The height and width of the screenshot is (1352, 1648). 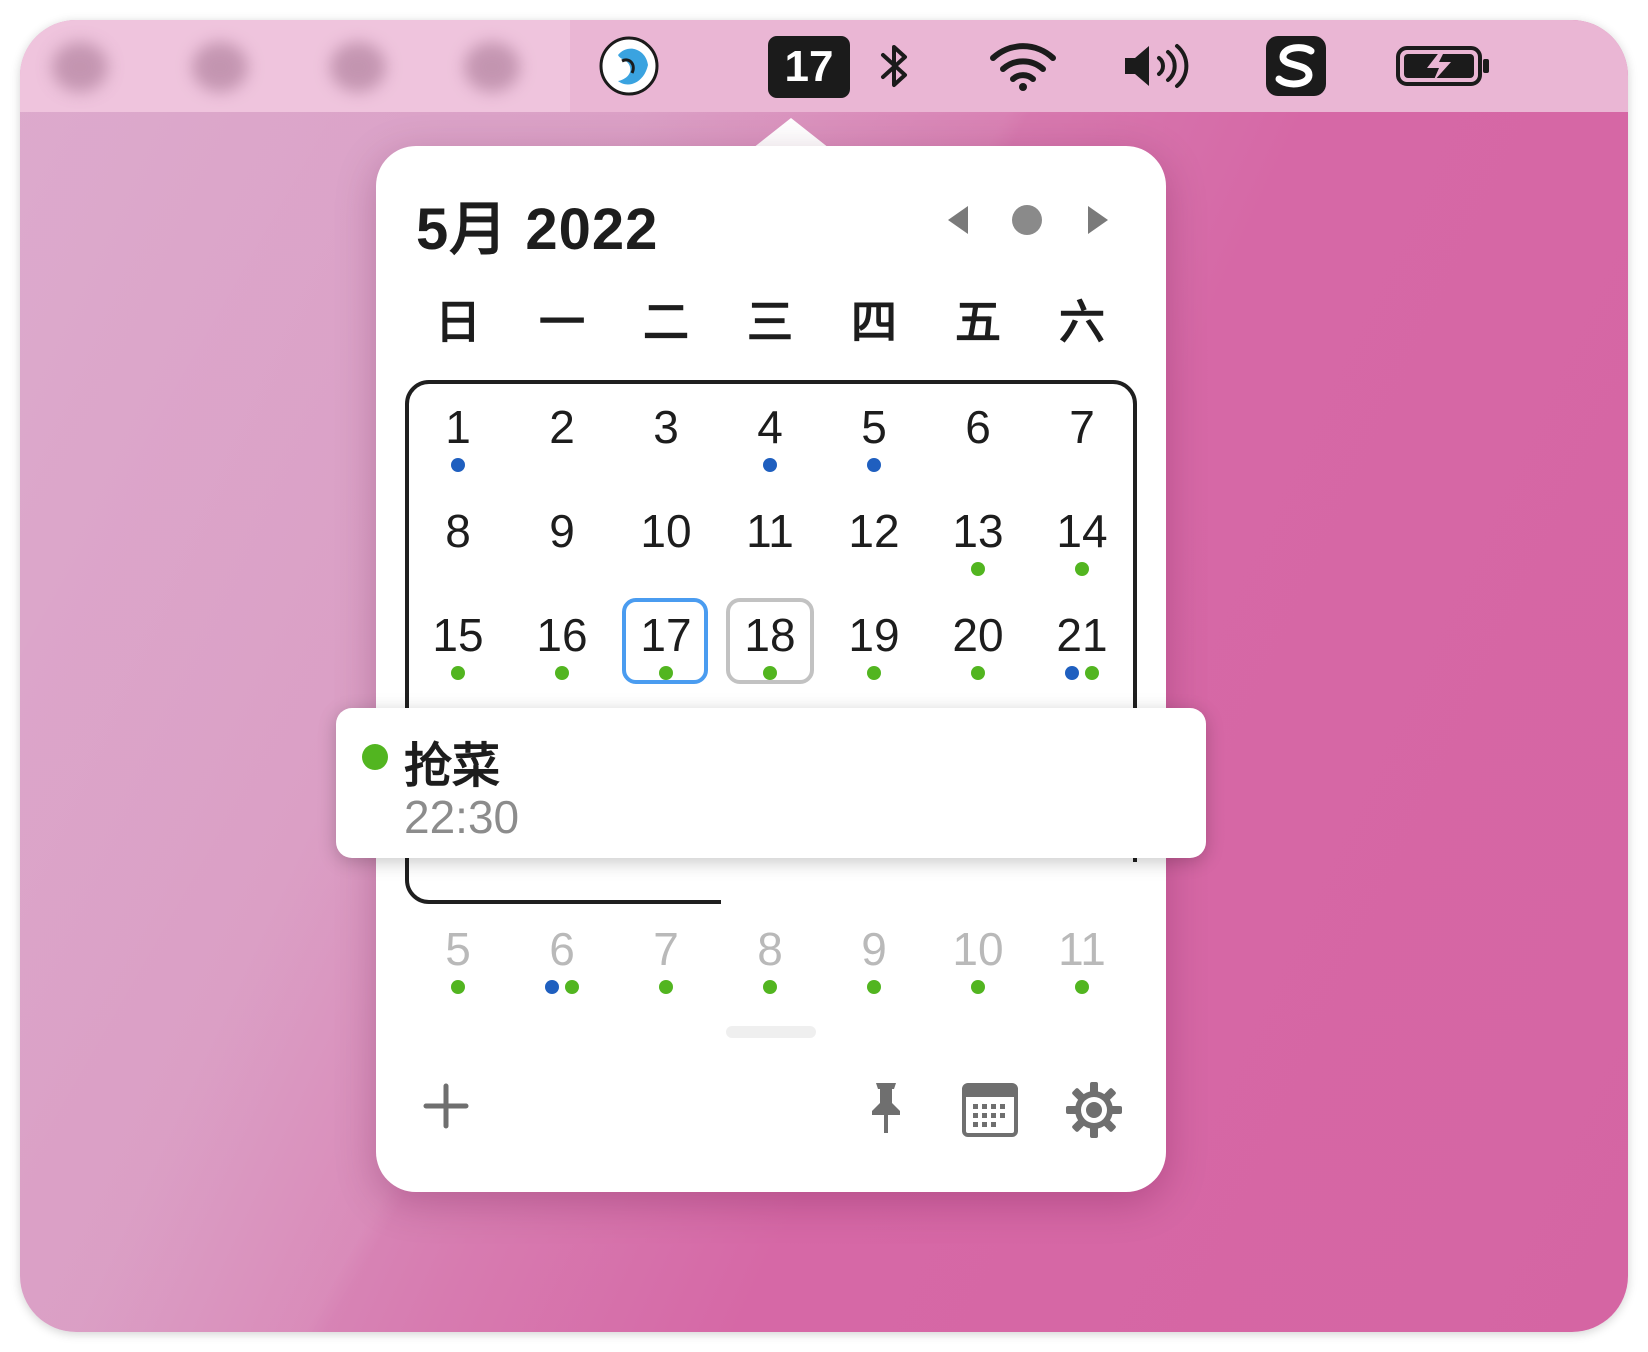 What do you see at coordinates (1444, 66) in the screenshot?
I see `battery-charging-icon` at bounding box center [1444, 66].